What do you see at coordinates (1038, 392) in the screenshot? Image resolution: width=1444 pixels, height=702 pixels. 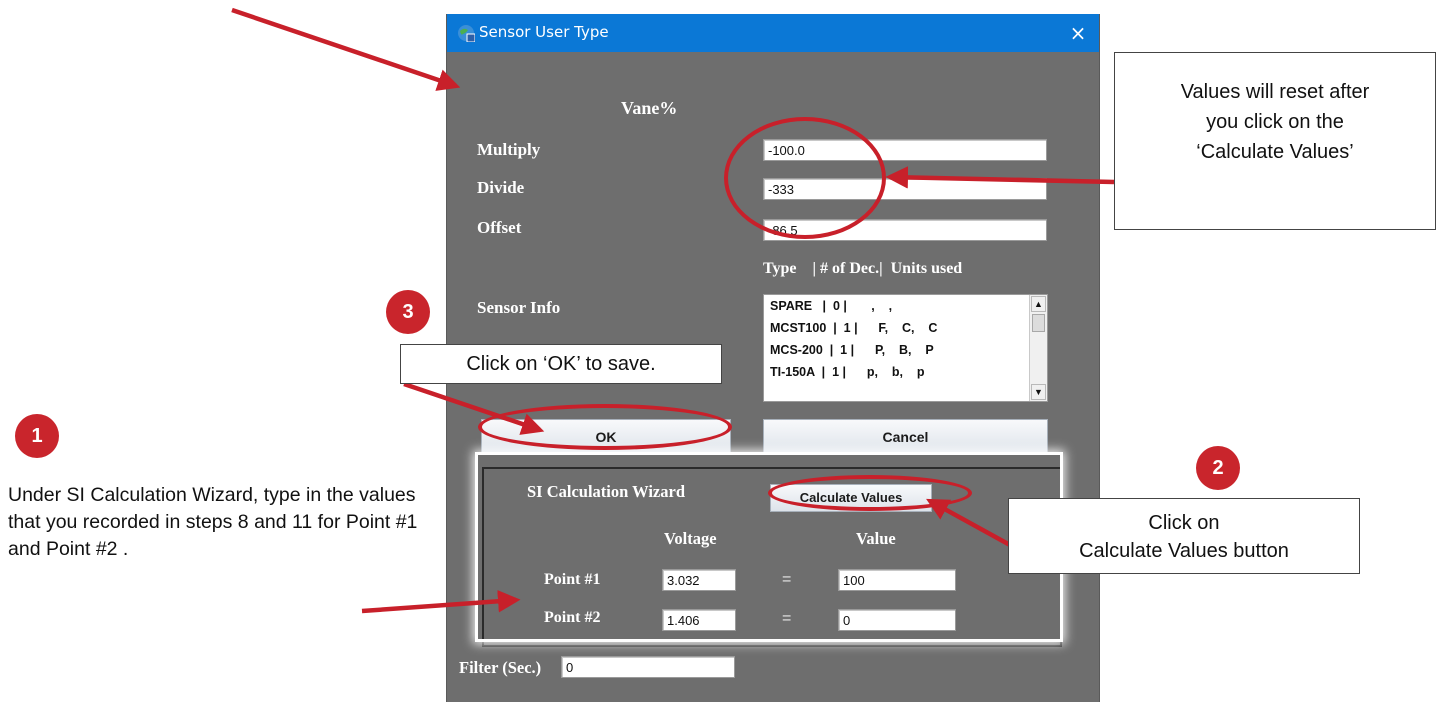 I see `scroll-down-icon: ▼` at bounding box center [1038, 392].